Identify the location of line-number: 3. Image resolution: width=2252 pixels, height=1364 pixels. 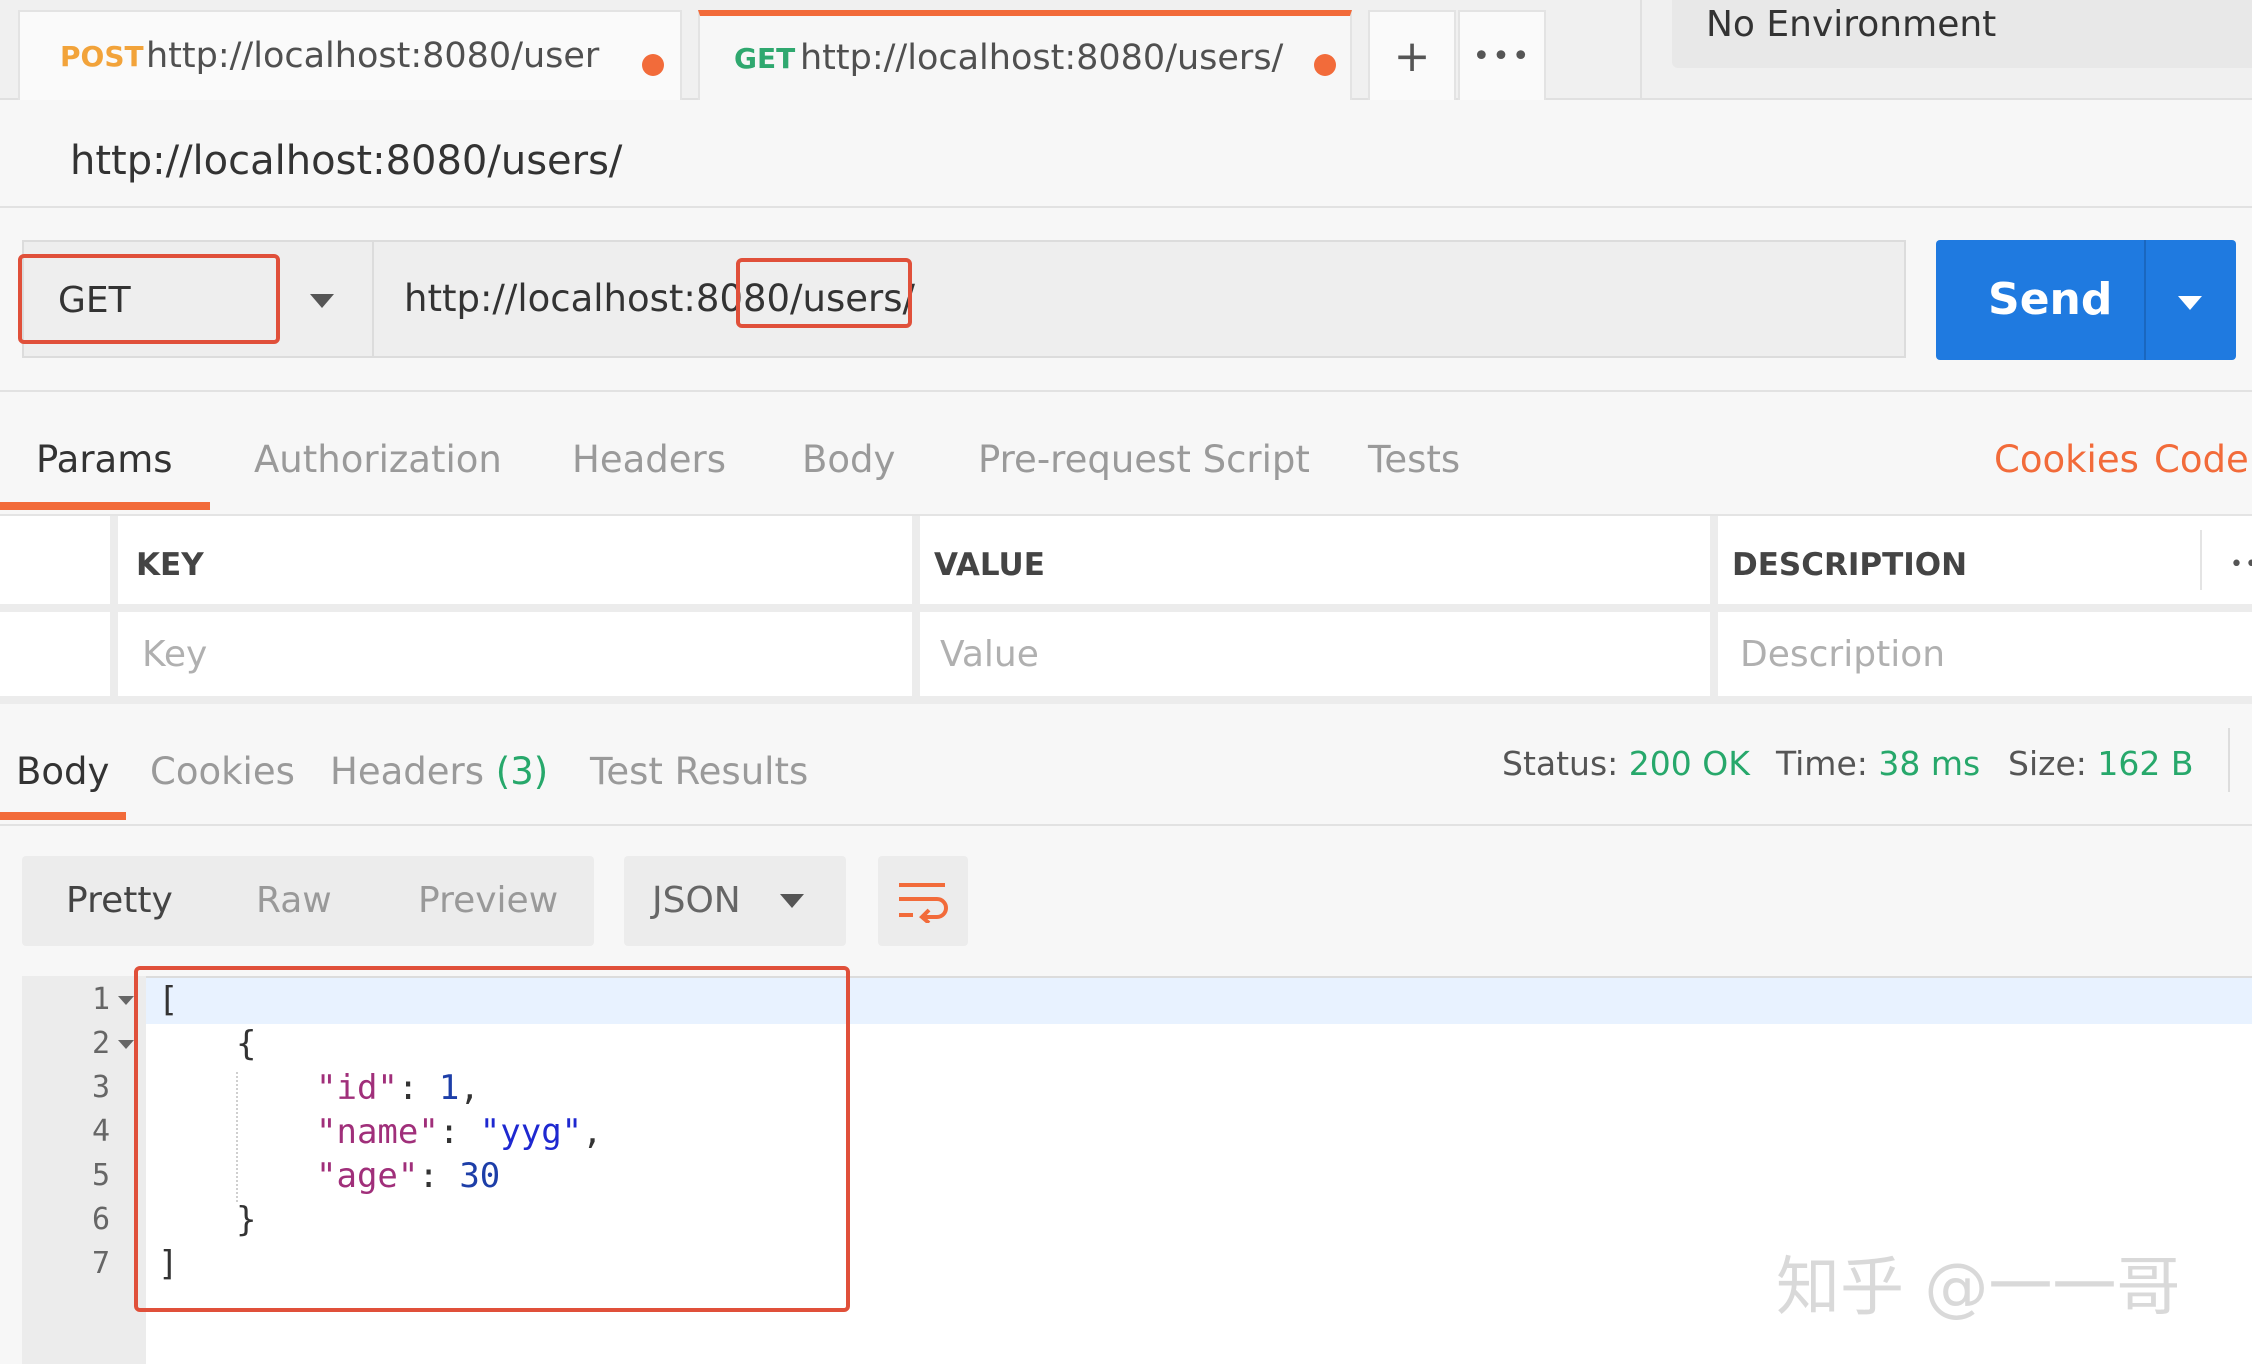
(100, 1087).